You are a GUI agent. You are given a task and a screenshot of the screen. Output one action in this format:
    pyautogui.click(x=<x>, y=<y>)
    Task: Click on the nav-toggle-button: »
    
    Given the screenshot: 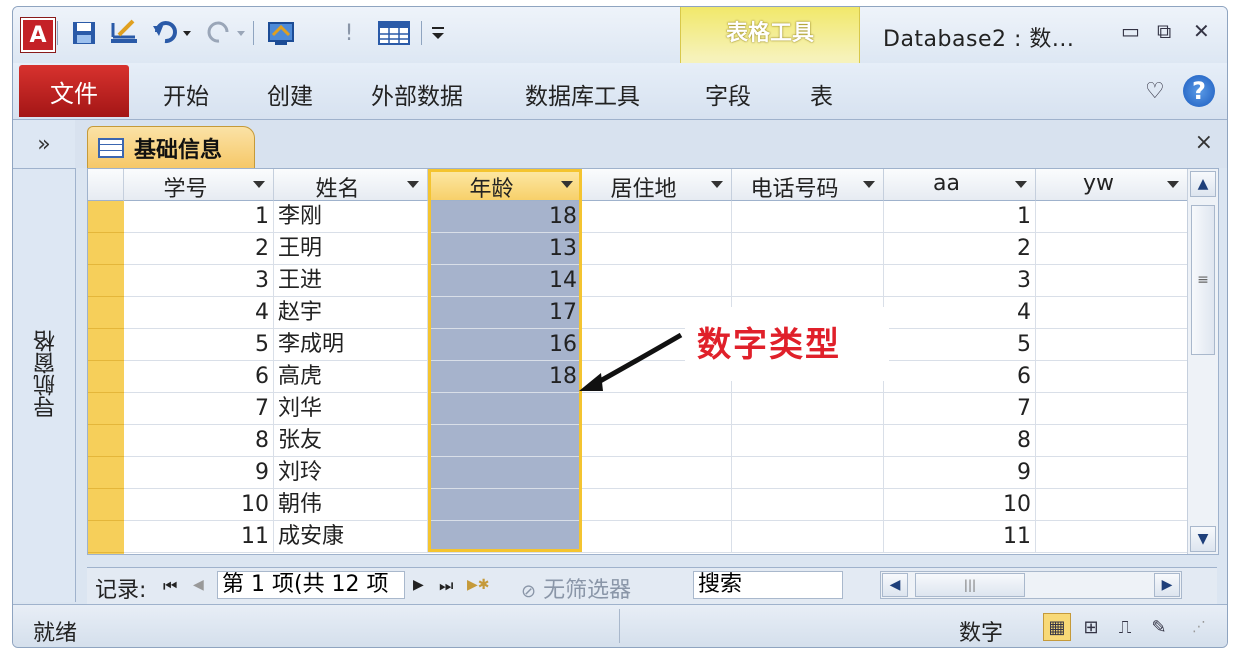 What is the action you would take?
    pyautogui.click(x=44, y=144)
    